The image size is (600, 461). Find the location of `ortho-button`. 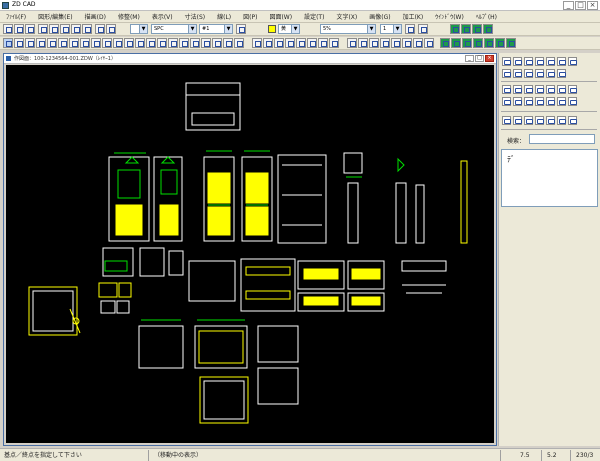

ortho-button is located at coordinates (466, 29).